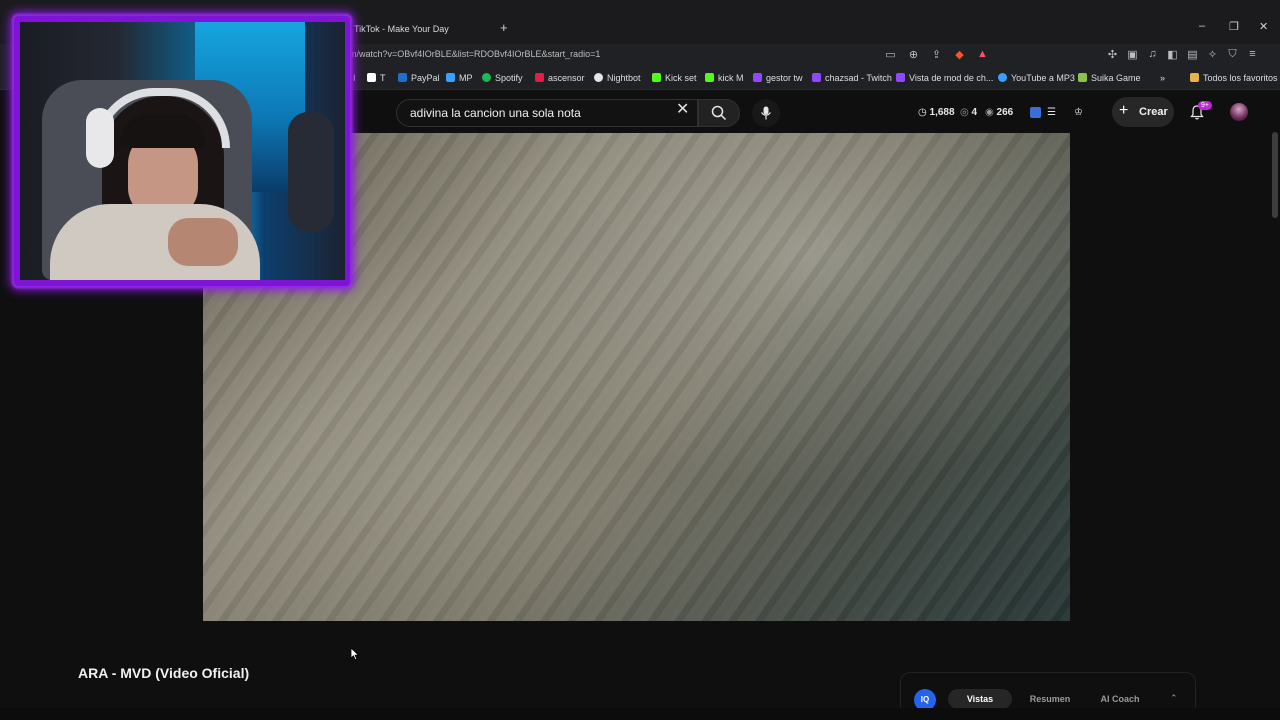 The image size is (1280, 720). Describe the element at coordinates (1239, 112) in the screenshot. I see `avatar` at that location.